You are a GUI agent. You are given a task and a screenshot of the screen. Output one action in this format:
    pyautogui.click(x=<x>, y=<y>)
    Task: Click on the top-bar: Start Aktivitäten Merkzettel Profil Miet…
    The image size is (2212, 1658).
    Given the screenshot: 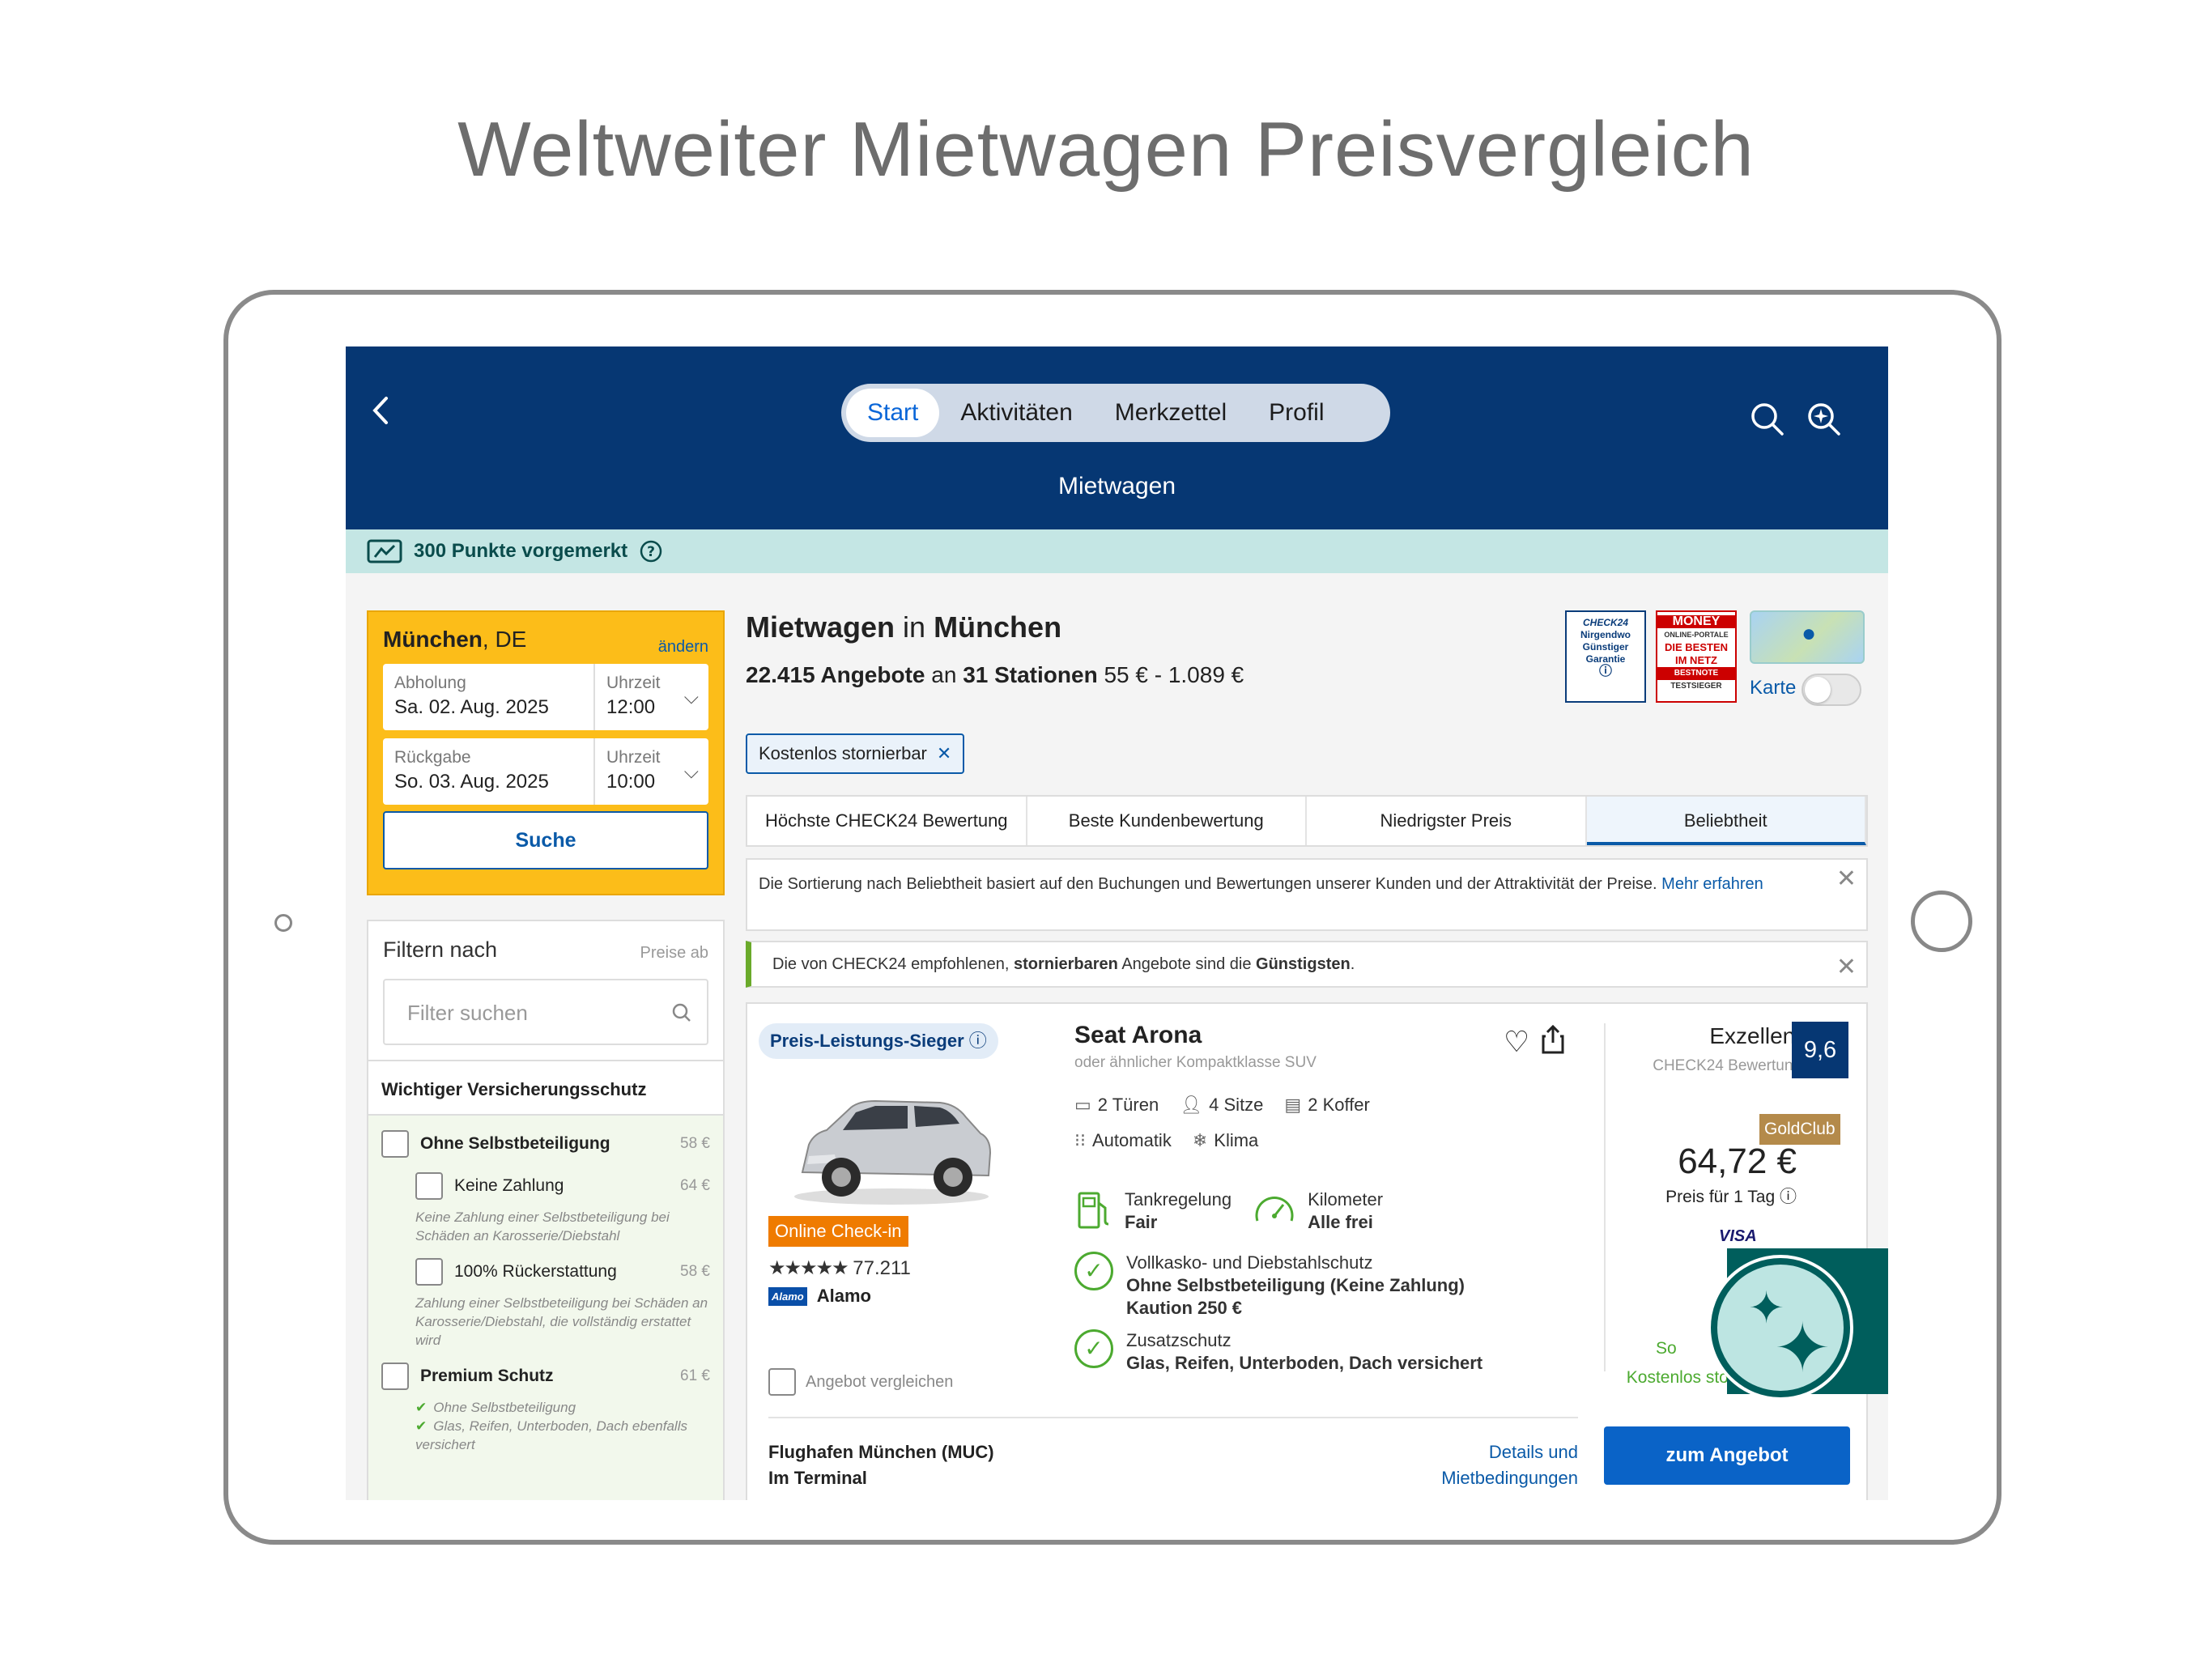 What is the action you would take?
    pyautogui.click(x=1117, y=437)
    